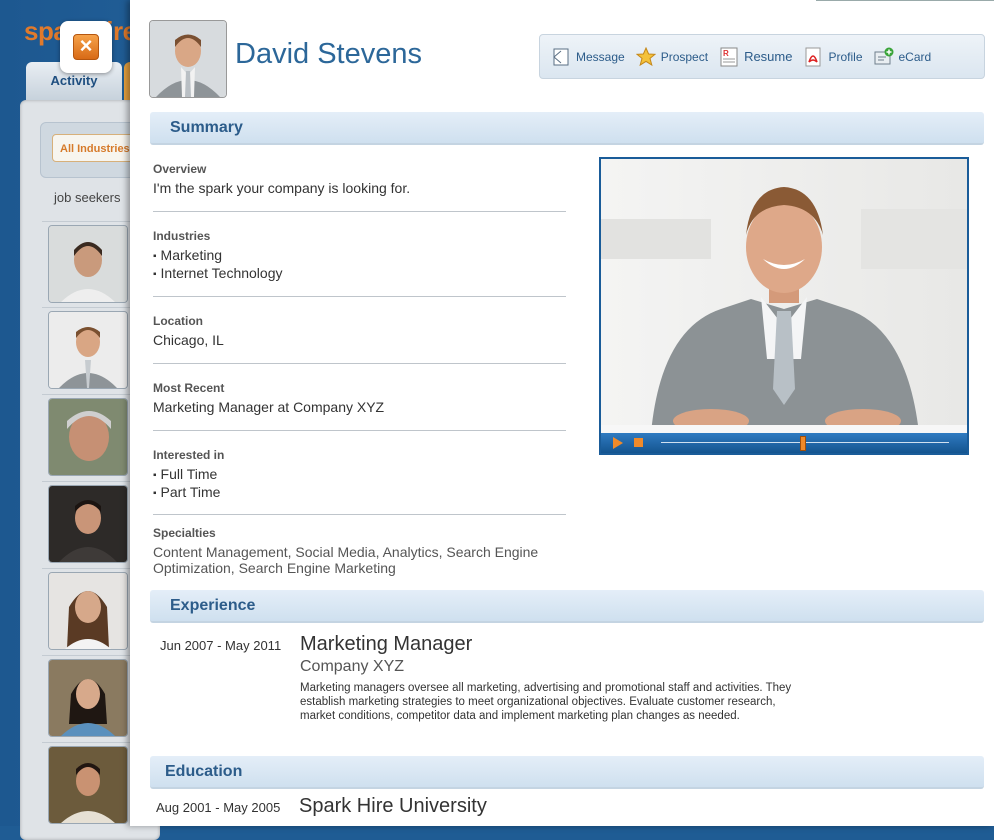 The image size is (994, 840). Describe the element at coordinates (726, 53) in the screenshot. I see `svg-text: R` at that location.